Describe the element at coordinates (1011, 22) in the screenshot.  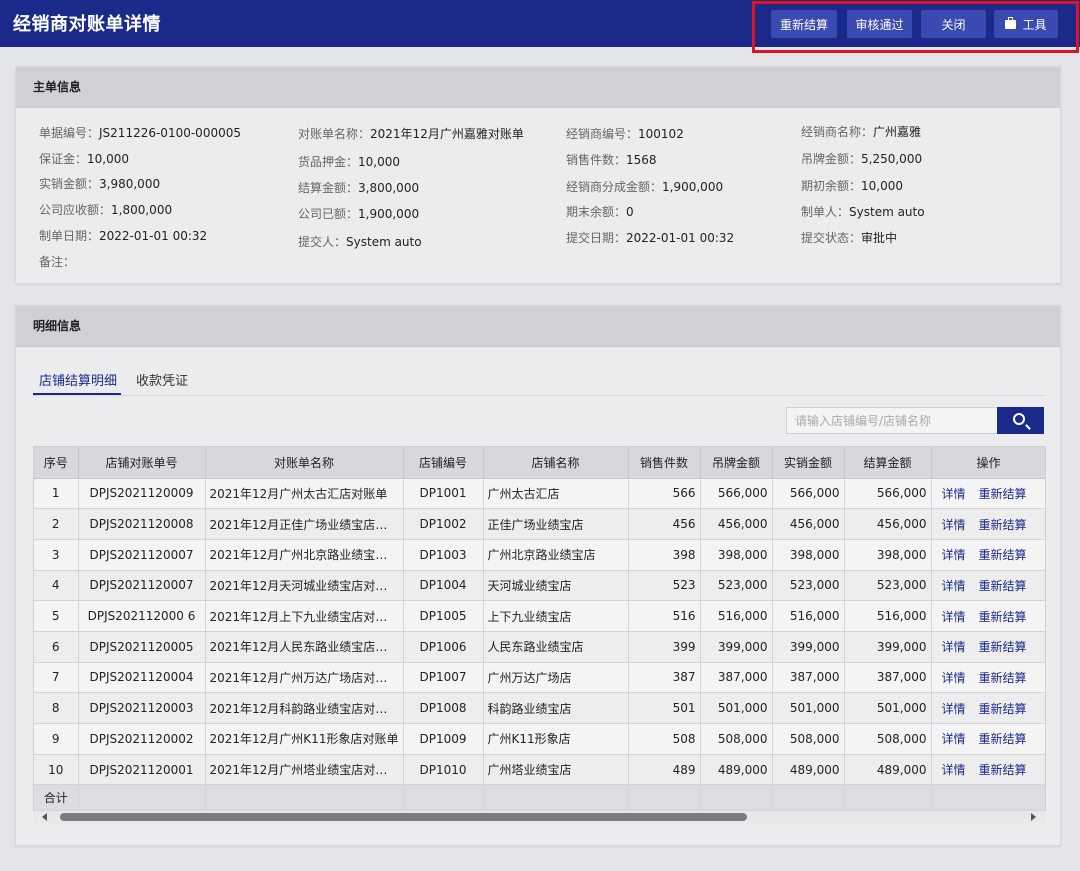
I see `briefcase-icon` at that location.